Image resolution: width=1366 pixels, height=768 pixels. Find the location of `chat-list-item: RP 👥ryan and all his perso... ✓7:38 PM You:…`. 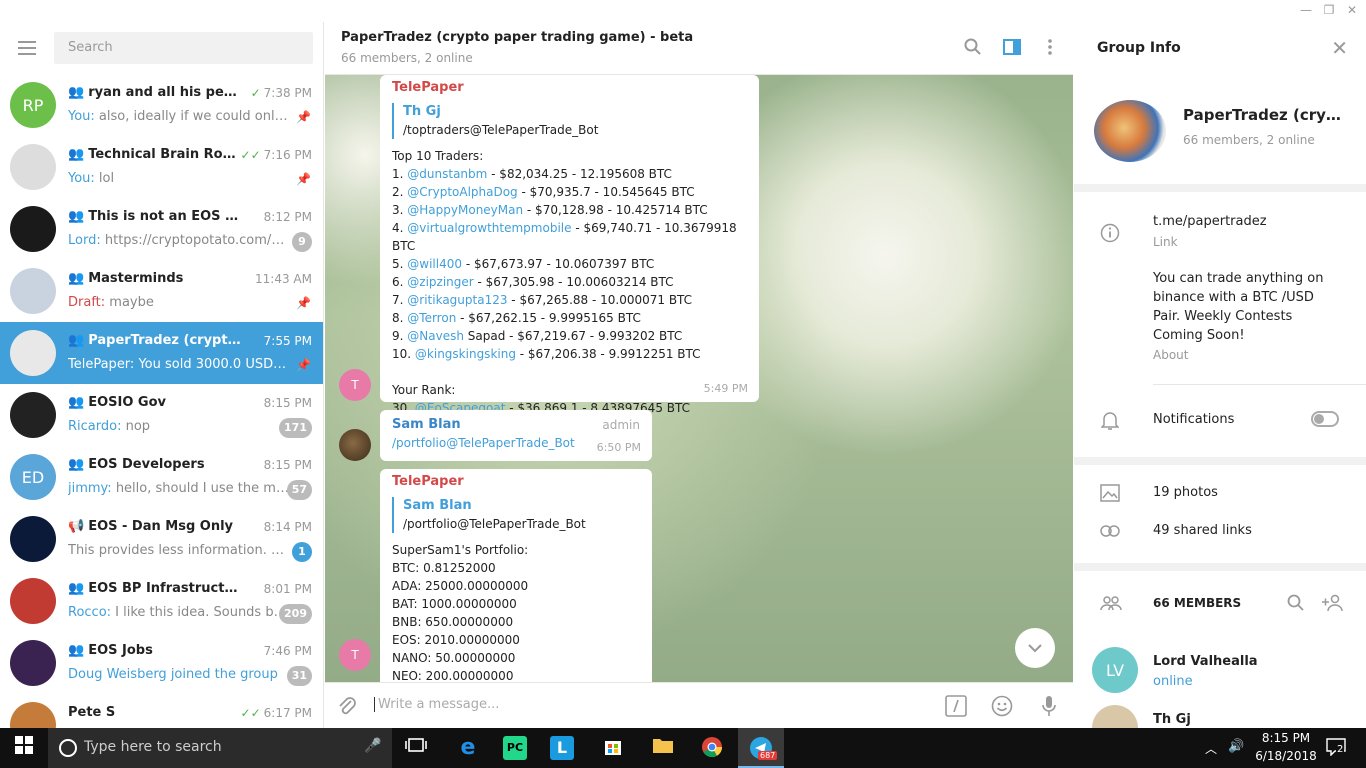

chat-list-item: RP 👥ryan and all his perso... ✓7:38 PM You:… is located at coordinates (161, 105).